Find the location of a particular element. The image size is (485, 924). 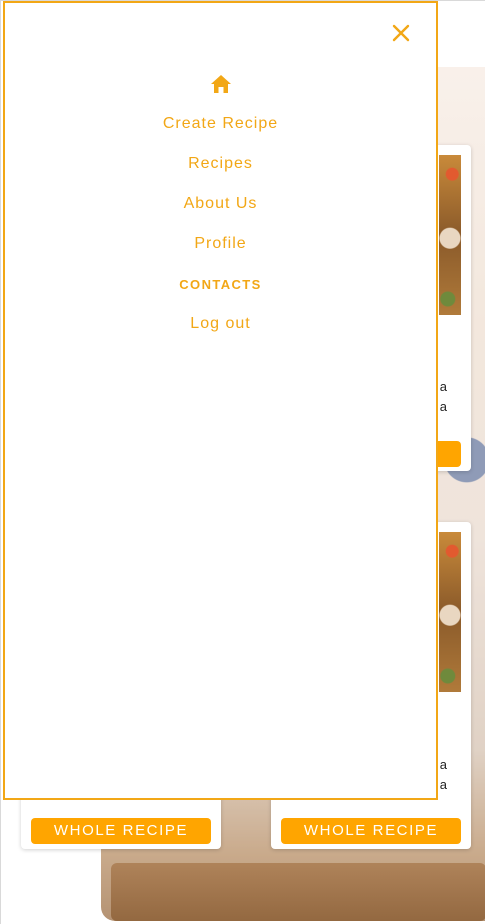

home-button is located at coordinates (221, 84).